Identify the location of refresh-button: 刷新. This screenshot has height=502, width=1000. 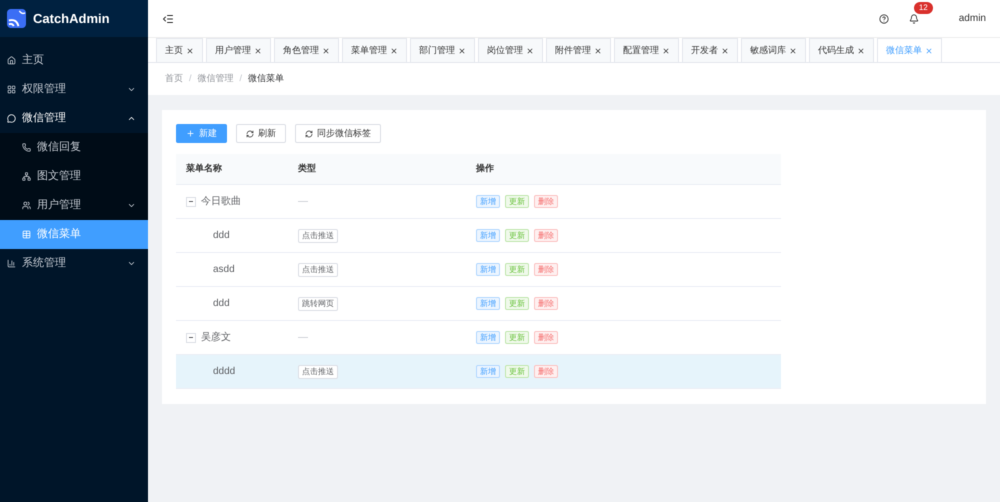
(261, 133).